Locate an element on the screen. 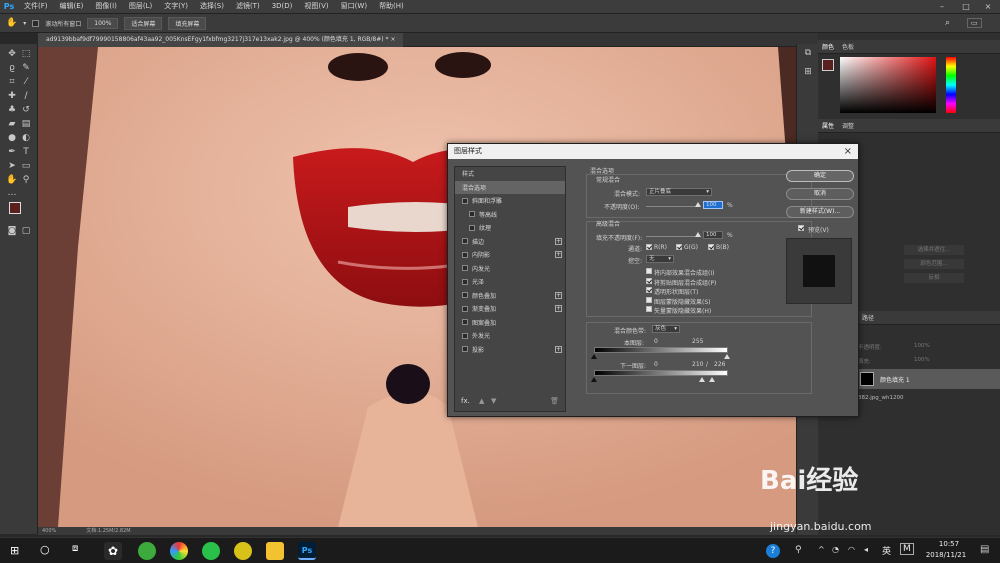 The image size is (1000, 563). zoom-tool-icon: ⚲ is located at coordinates (26, 180).